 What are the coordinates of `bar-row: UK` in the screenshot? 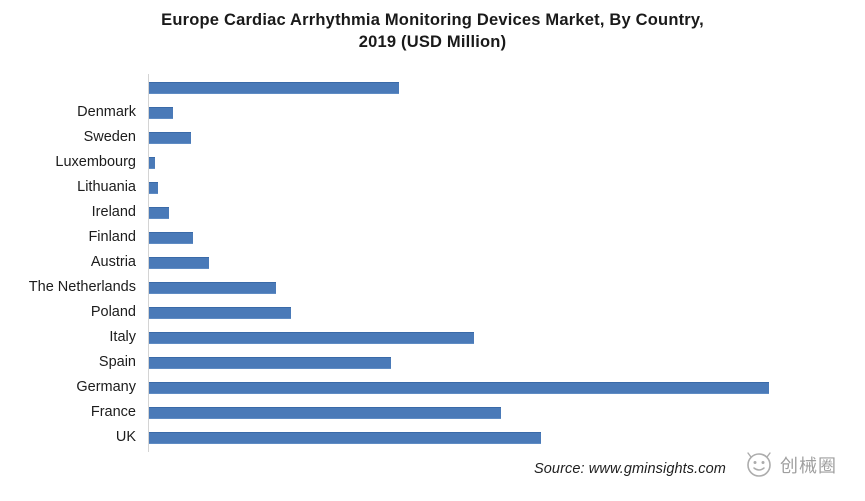 It's located at (432, 437).